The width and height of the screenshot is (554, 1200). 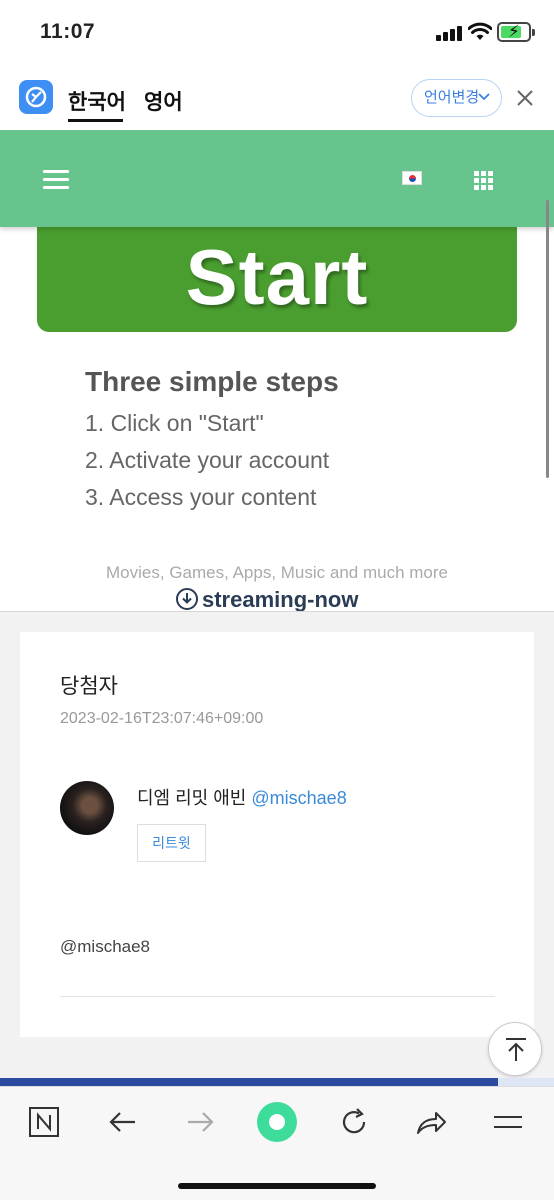 I want to click on post-date: 2023-02-16T23:07:46+09:00, so click(x=162, y=718).